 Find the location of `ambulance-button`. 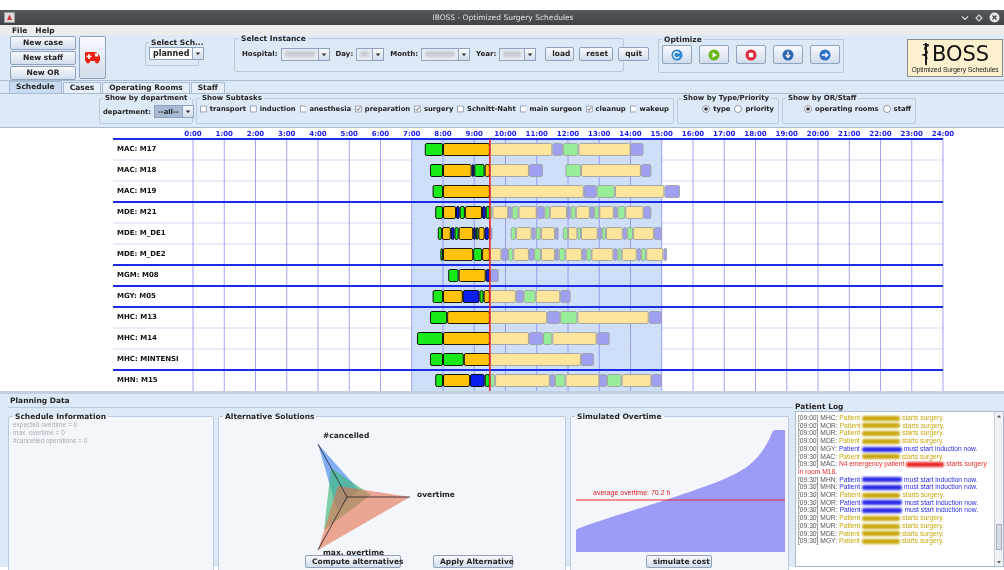

ambulance-button is located at coordinates (92, 57).